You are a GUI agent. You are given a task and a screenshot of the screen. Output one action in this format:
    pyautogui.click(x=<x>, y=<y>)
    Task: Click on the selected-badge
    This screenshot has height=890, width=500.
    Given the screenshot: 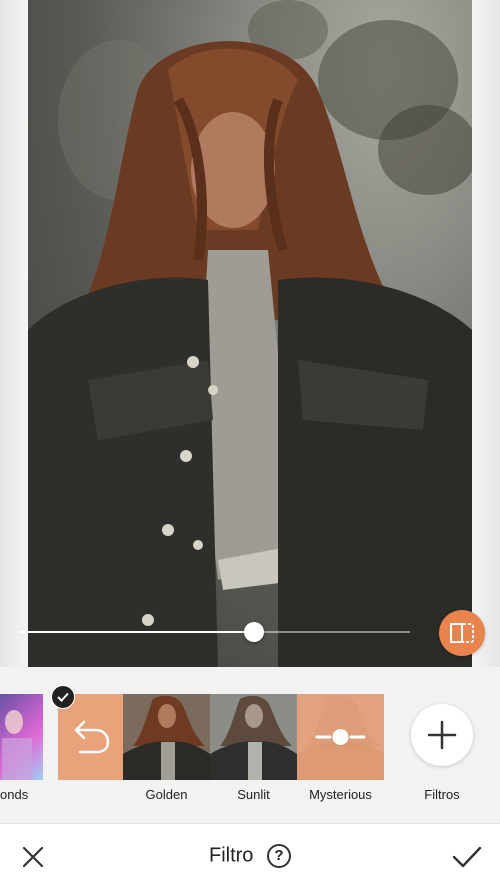 What is the action you would take?
    pyautogui.click(x=63, y=697)
    